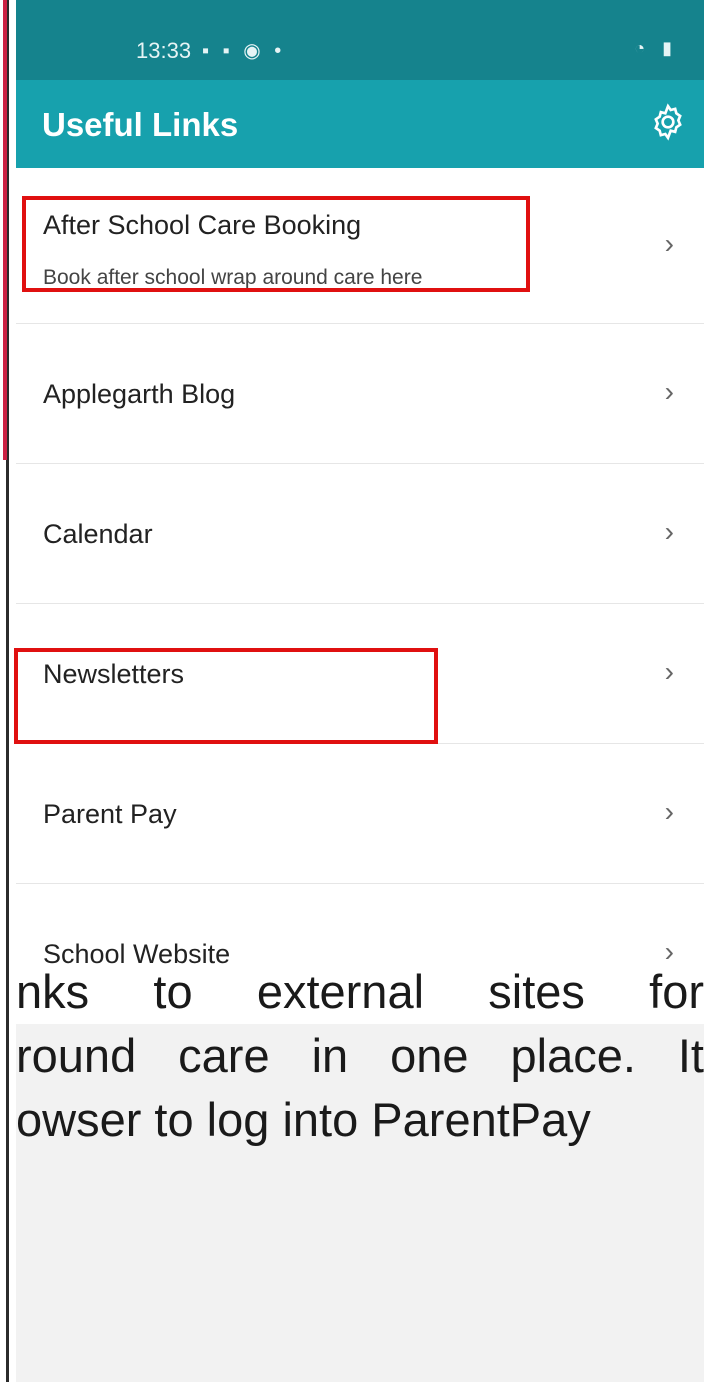 This screenshot has height=1382, width=704. What do you see at coordinates (139, 394) in the screenshot?
I see `list-item-title: Applegarth Blog` at bounding box center [139, 394].